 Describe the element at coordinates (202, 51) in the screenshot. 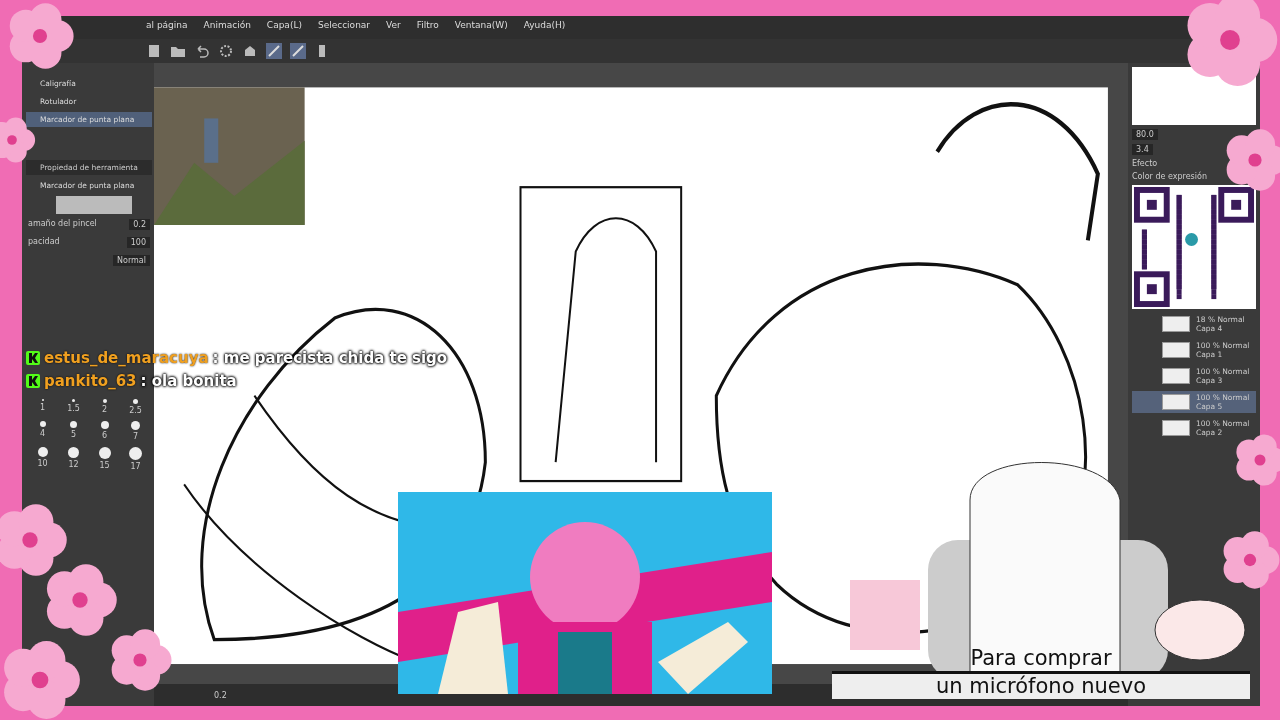

I see `undo-icon` at that location.